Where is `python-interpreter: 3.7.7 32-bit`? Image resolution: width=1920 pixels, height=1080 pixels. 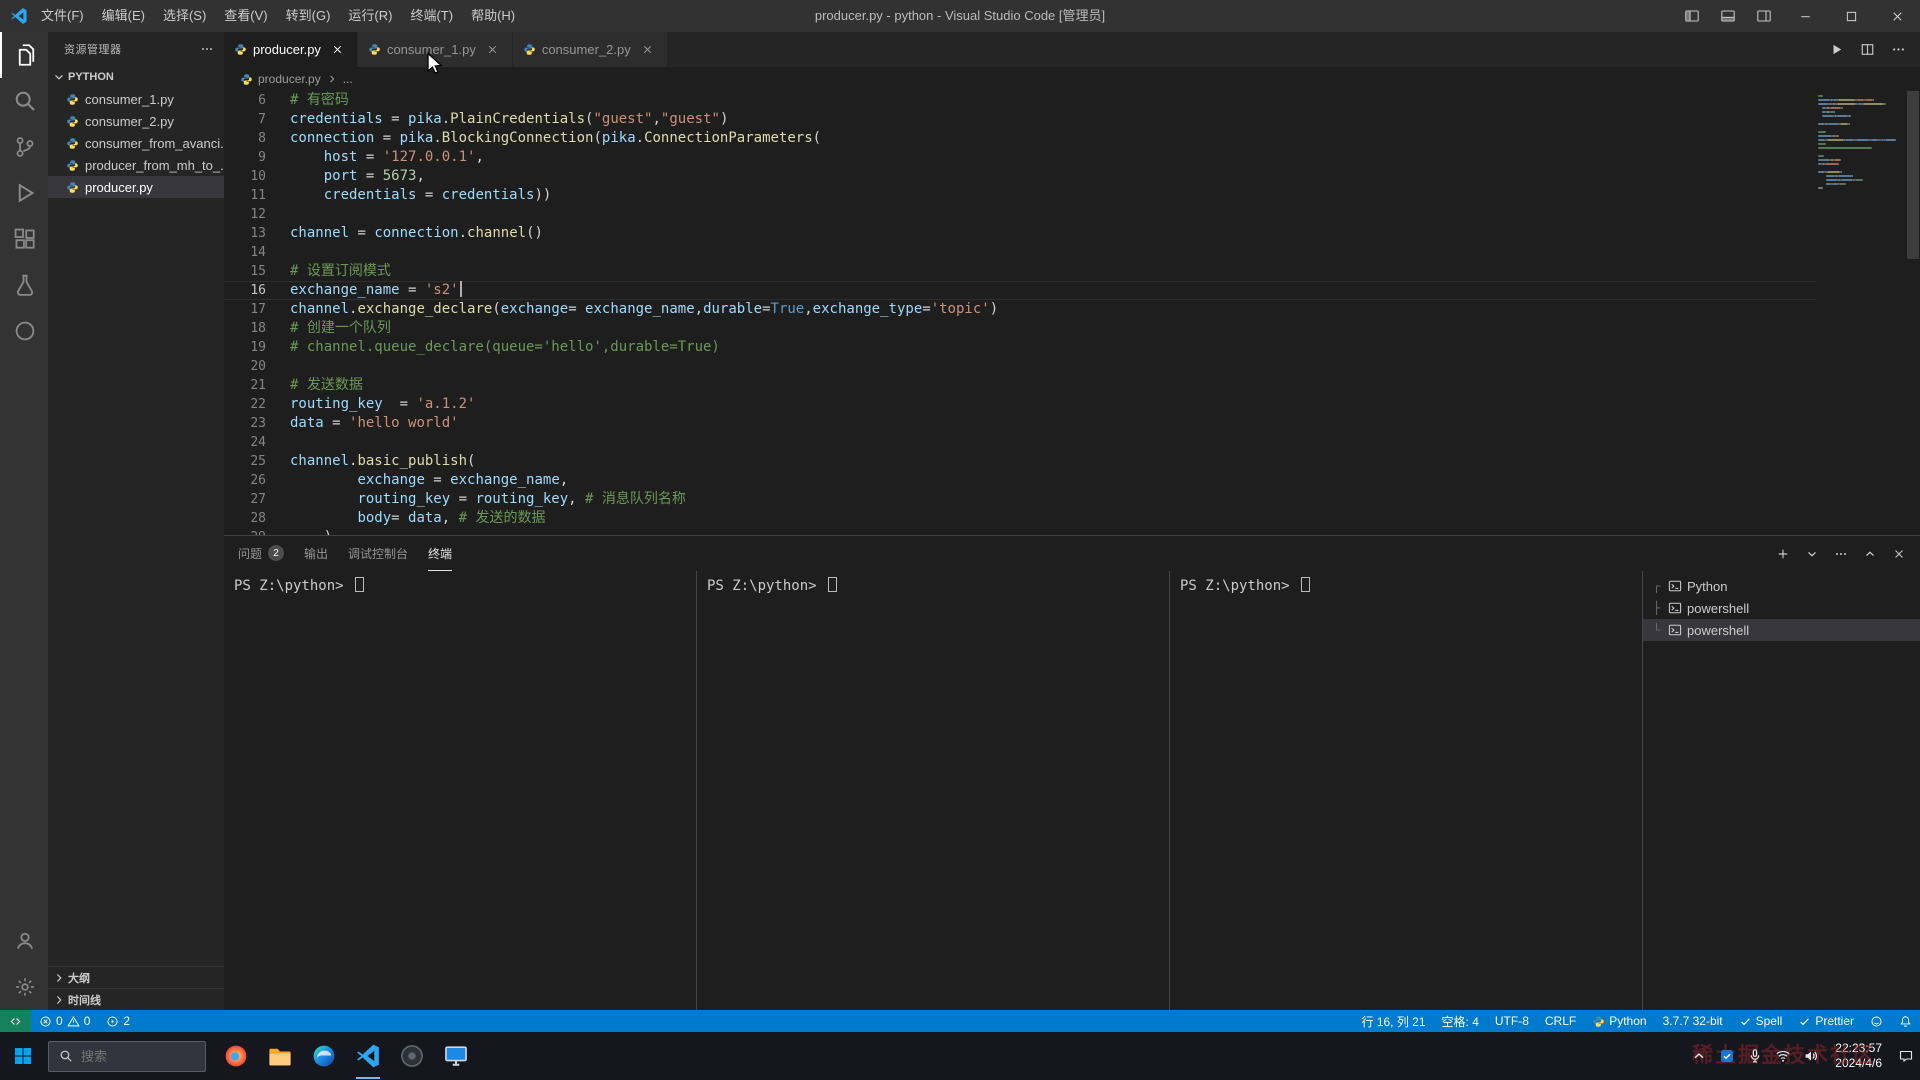
python-interpreter: 3.7.7 32-bit is located at coordinates (1693, 1021).